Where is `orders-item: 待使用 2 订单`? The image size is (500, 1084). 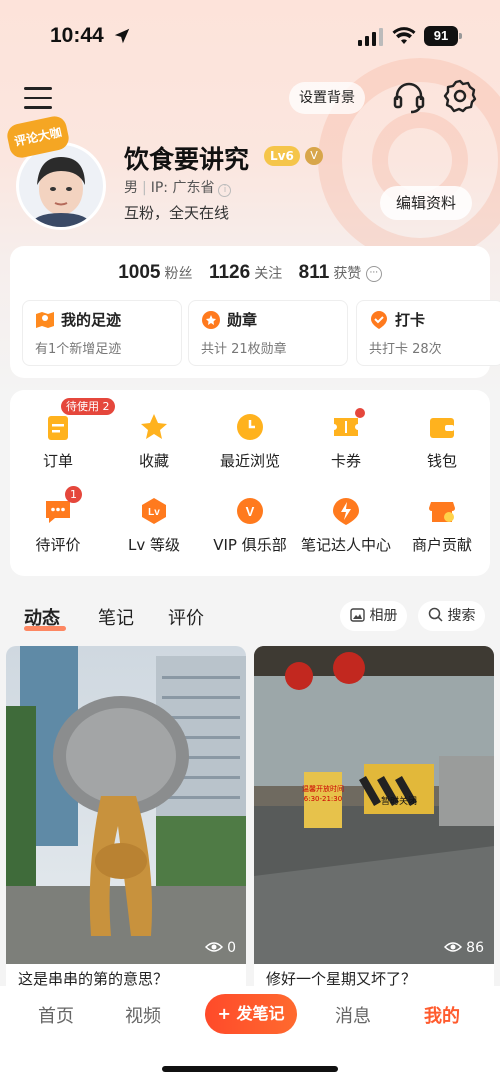
orders-item: 待使用 2 订单 is located at coordinates (62, 434).